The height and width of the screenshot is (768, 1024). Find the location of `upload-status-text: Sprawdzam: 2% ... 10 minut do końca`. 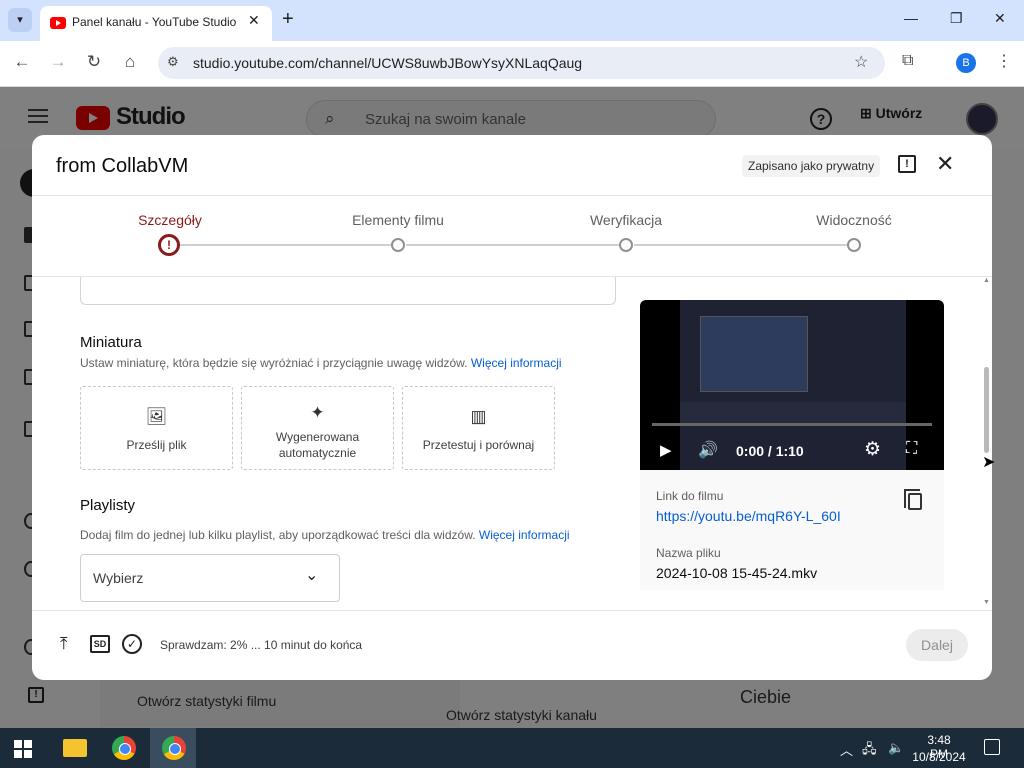

upload-status-text: Sprawdzam: 2% ... 10 minut do końca is located at coordinates (261, 645).